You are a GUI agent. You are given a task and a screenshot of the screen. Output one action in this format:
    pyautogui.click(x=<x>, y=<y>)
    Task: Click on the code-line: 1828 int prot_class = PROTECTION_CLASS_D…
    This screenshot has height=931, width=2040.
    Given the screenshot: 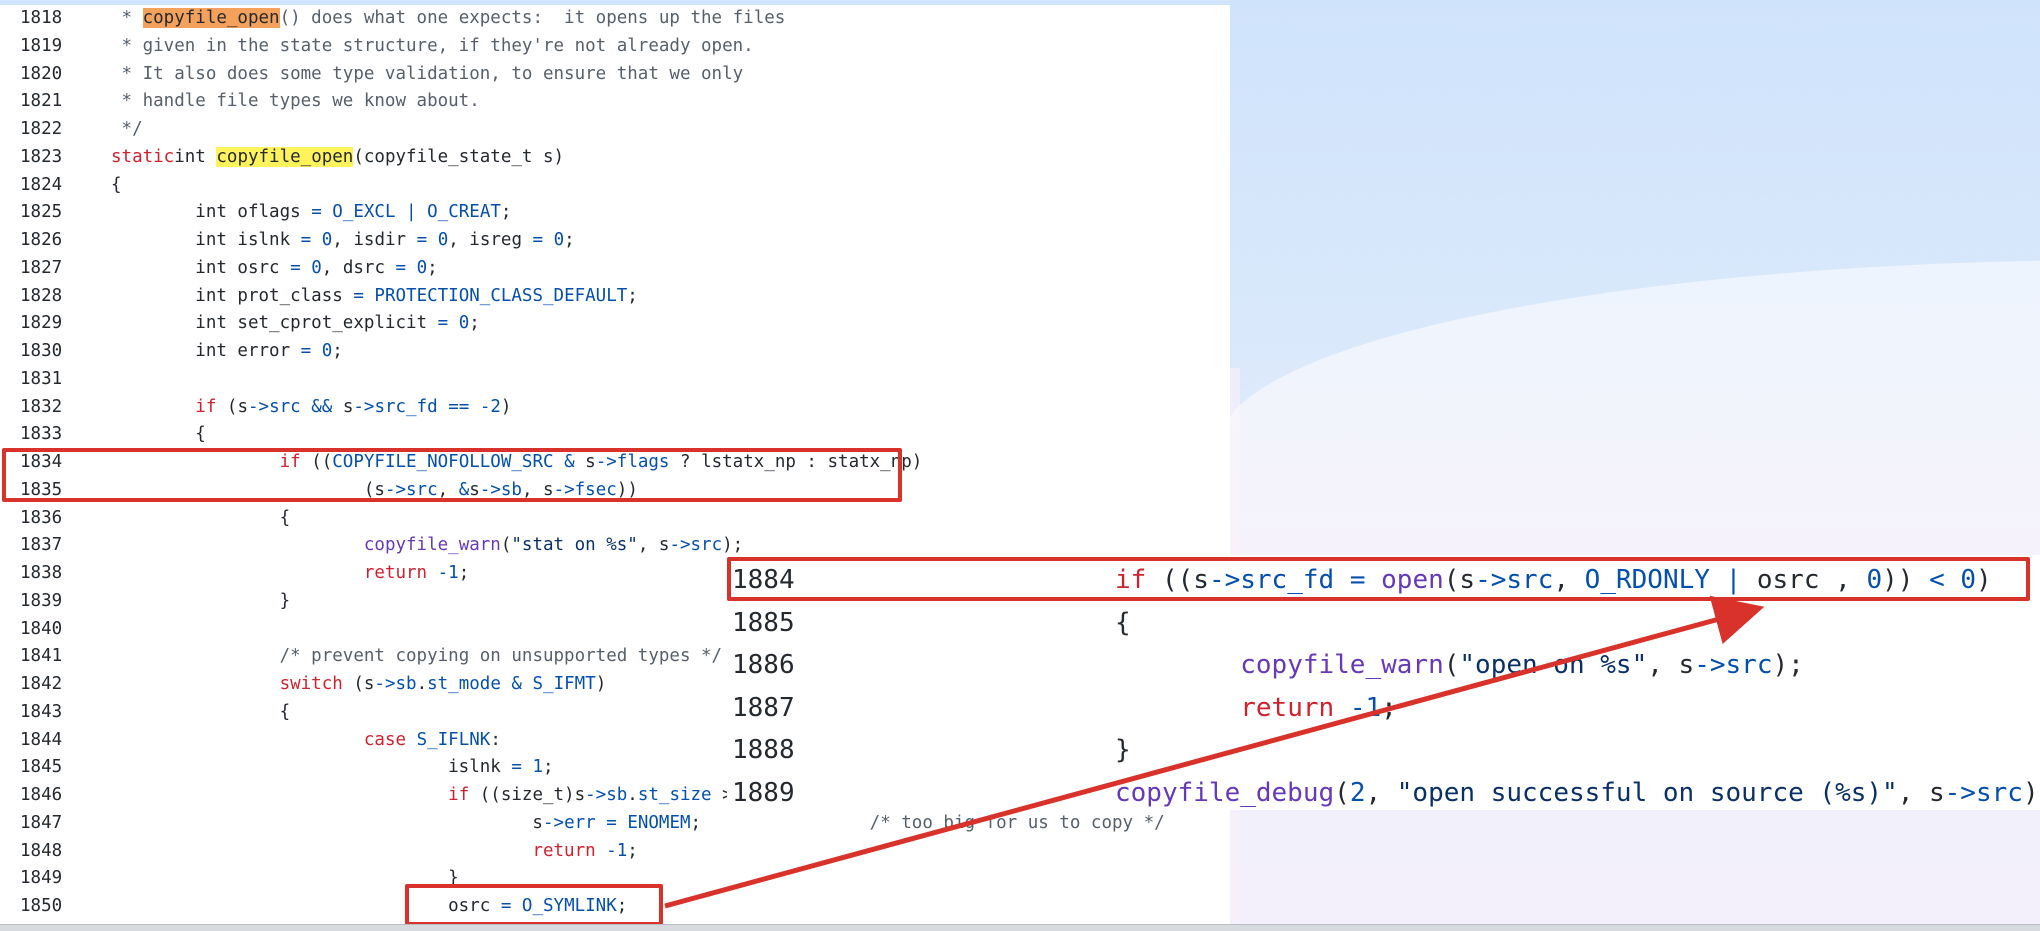 What is the action you would take?
    pyautogui.click(x=615, y=296)
    